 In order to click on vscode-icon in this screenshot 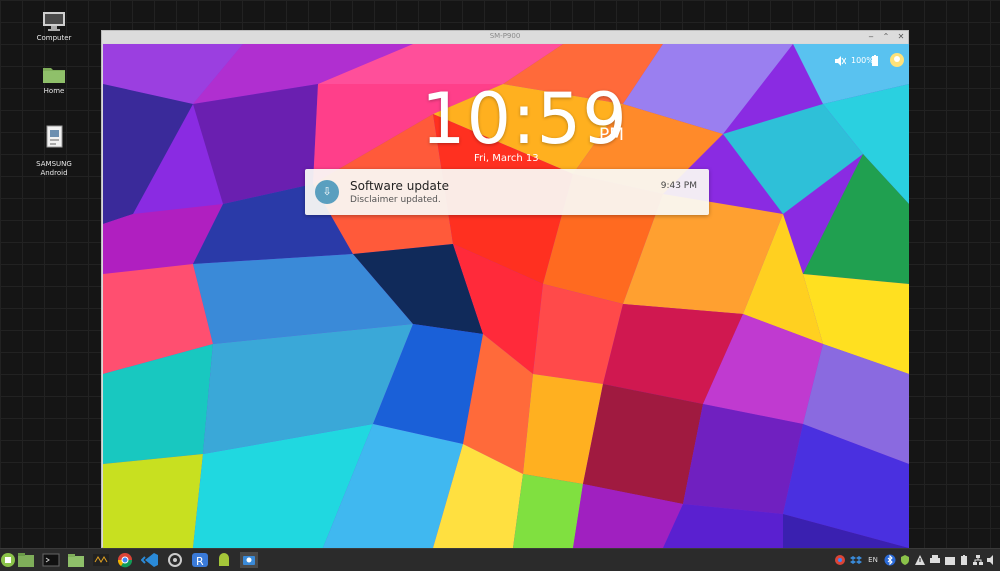, I will do `click(150, 560)`.